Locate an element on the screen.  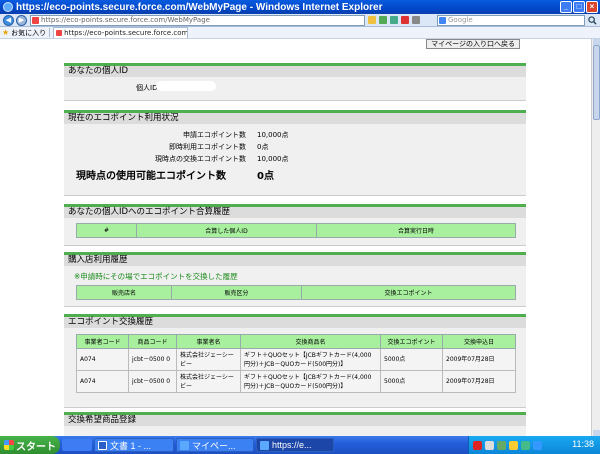
scroll-thumb is located at coordinates (596, 82).